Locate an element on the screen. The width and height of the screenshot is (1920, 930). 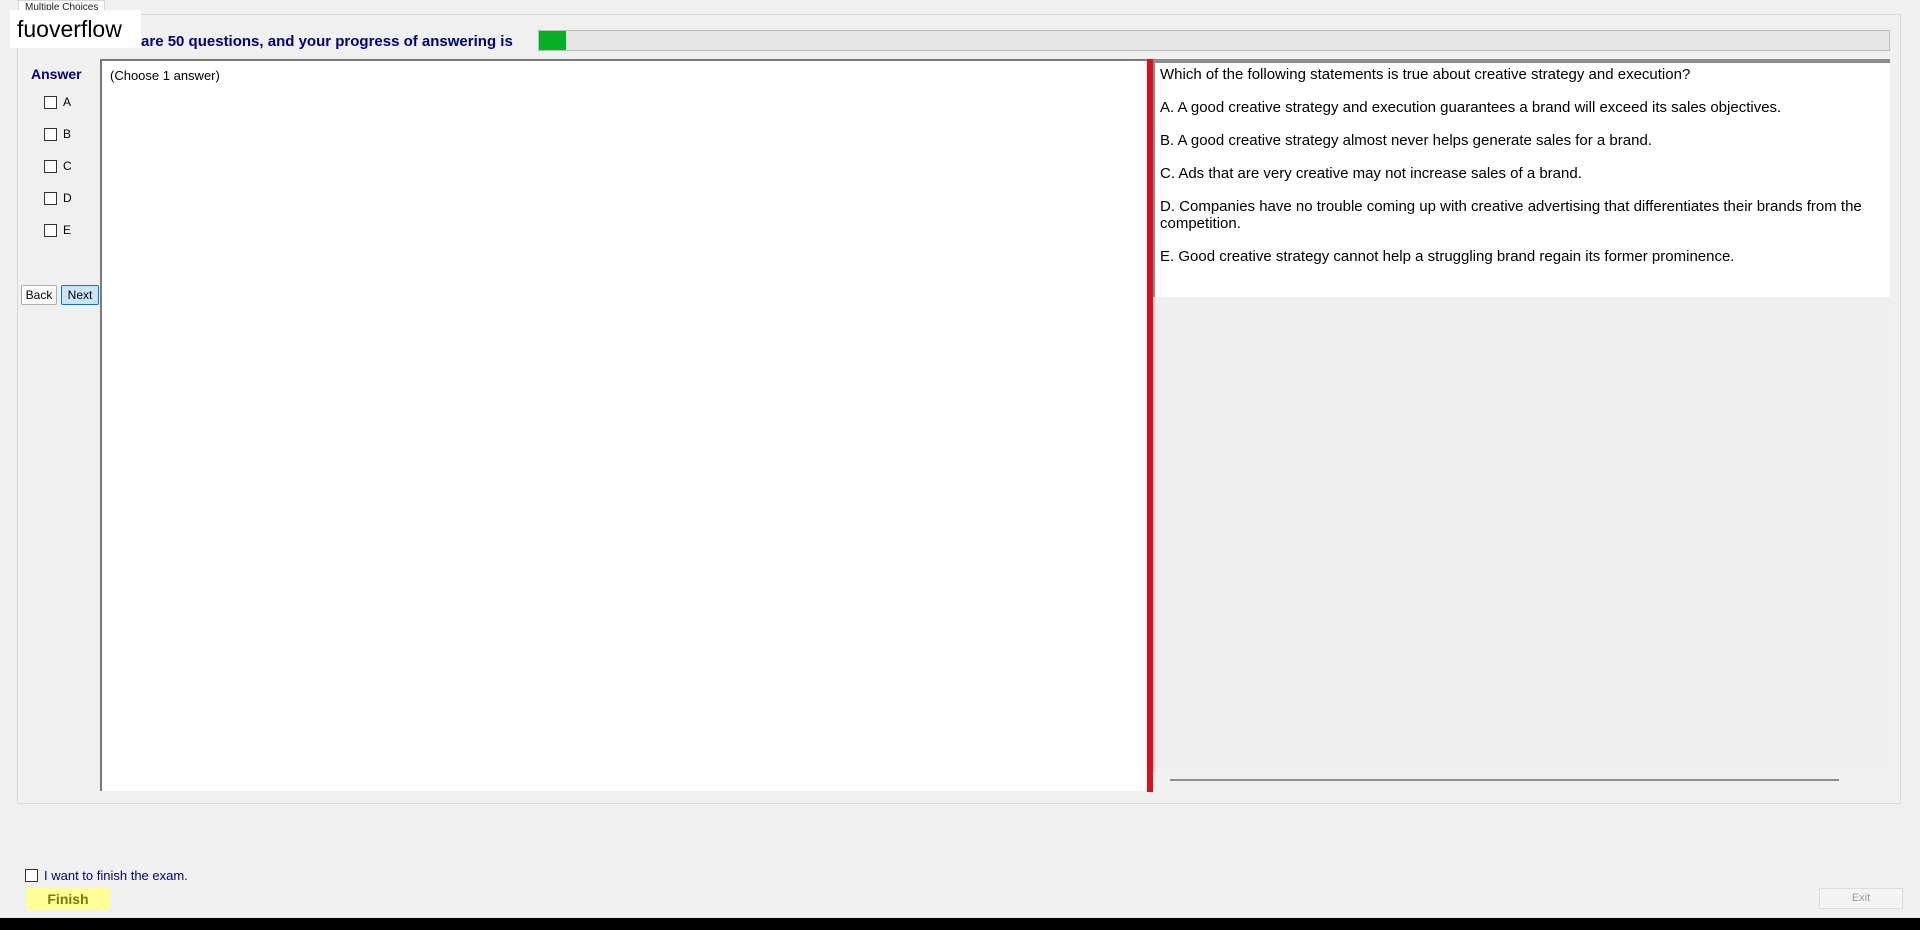
answer-option-e: E is located at coordinates (57, 230).